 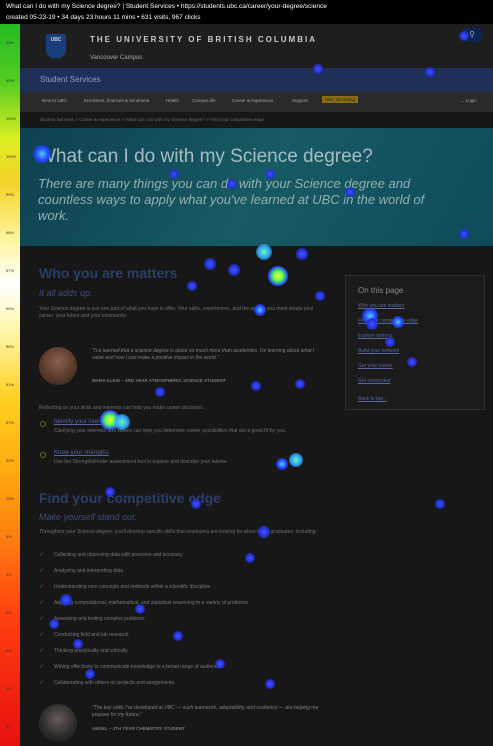 What do you see at coordinates (9, 536) in the screenshot?
I see `scale-label: 5%` at bounding box center [9, 536].